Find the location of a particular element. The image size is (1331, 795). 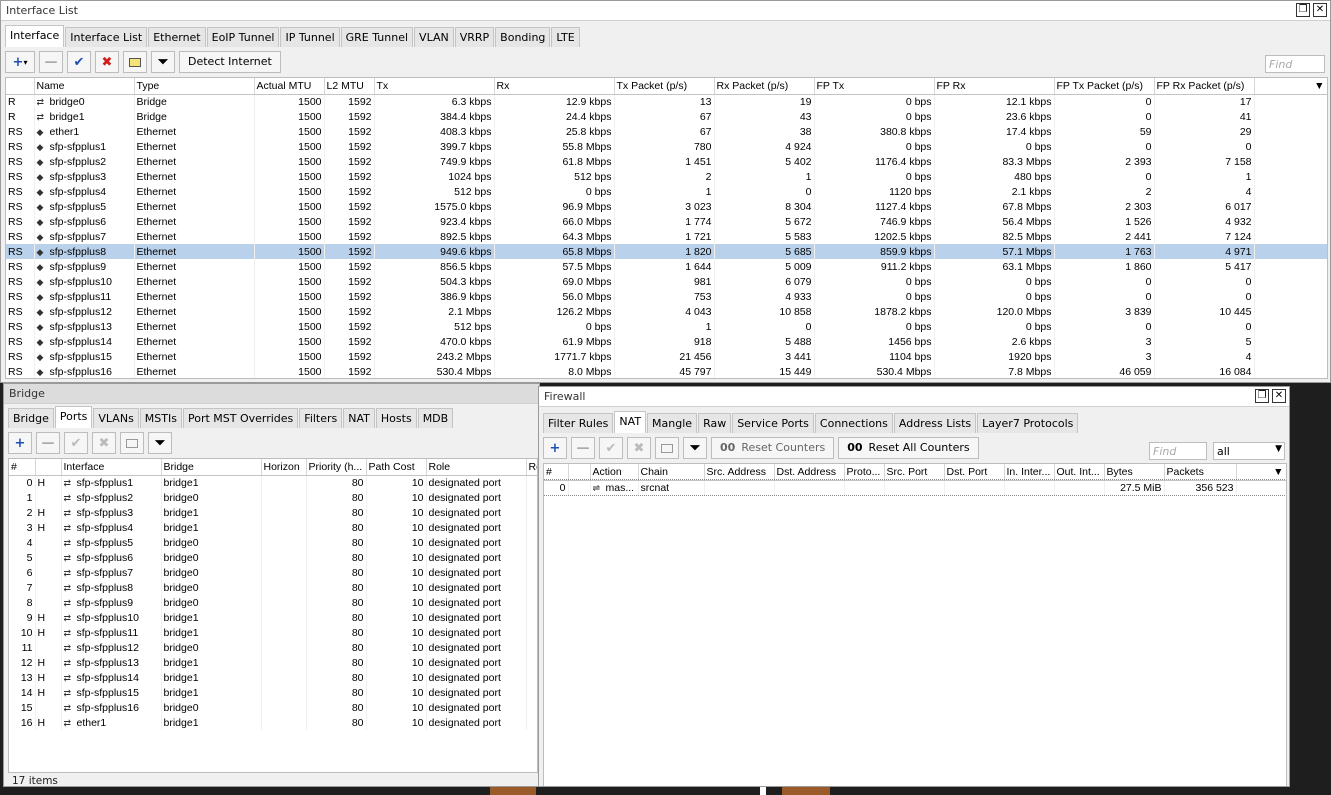

add-button: + ▾ is located at coordinates (20, 62).